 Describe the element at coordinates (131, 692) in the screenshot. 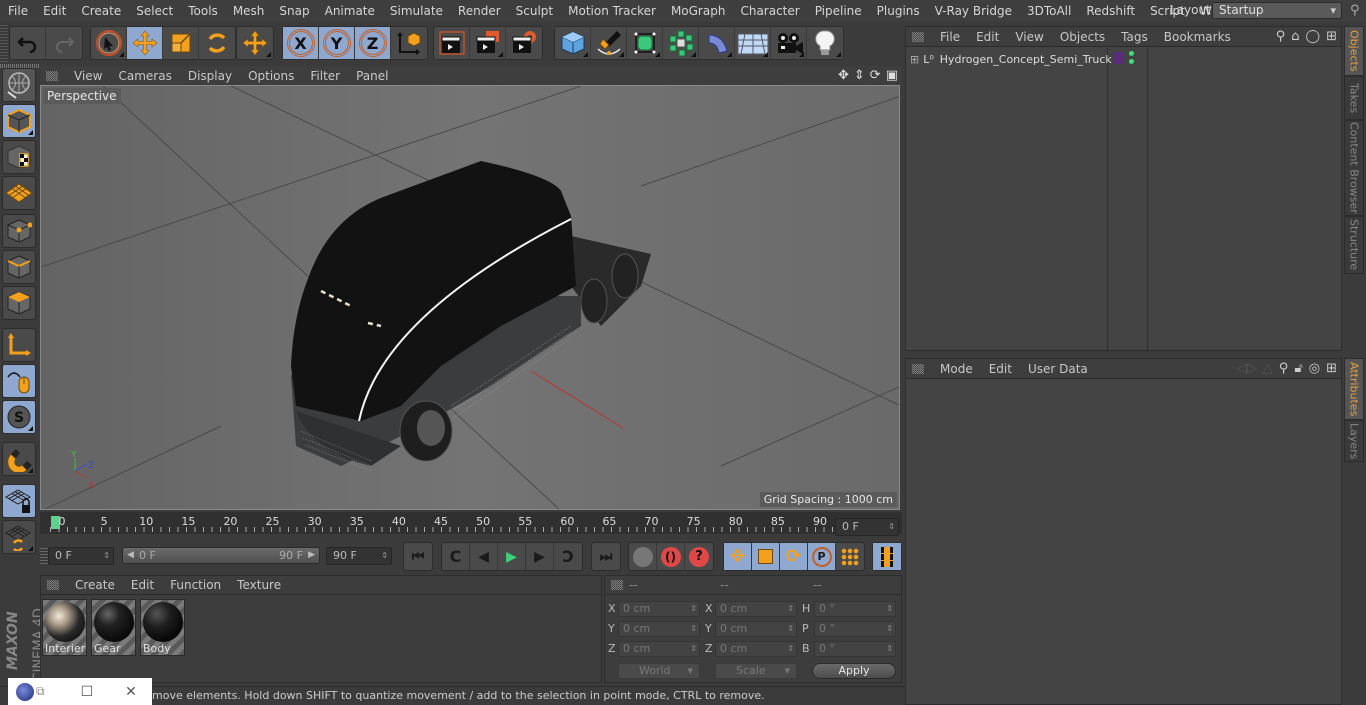

I see `close-icon: ✕` at that location.